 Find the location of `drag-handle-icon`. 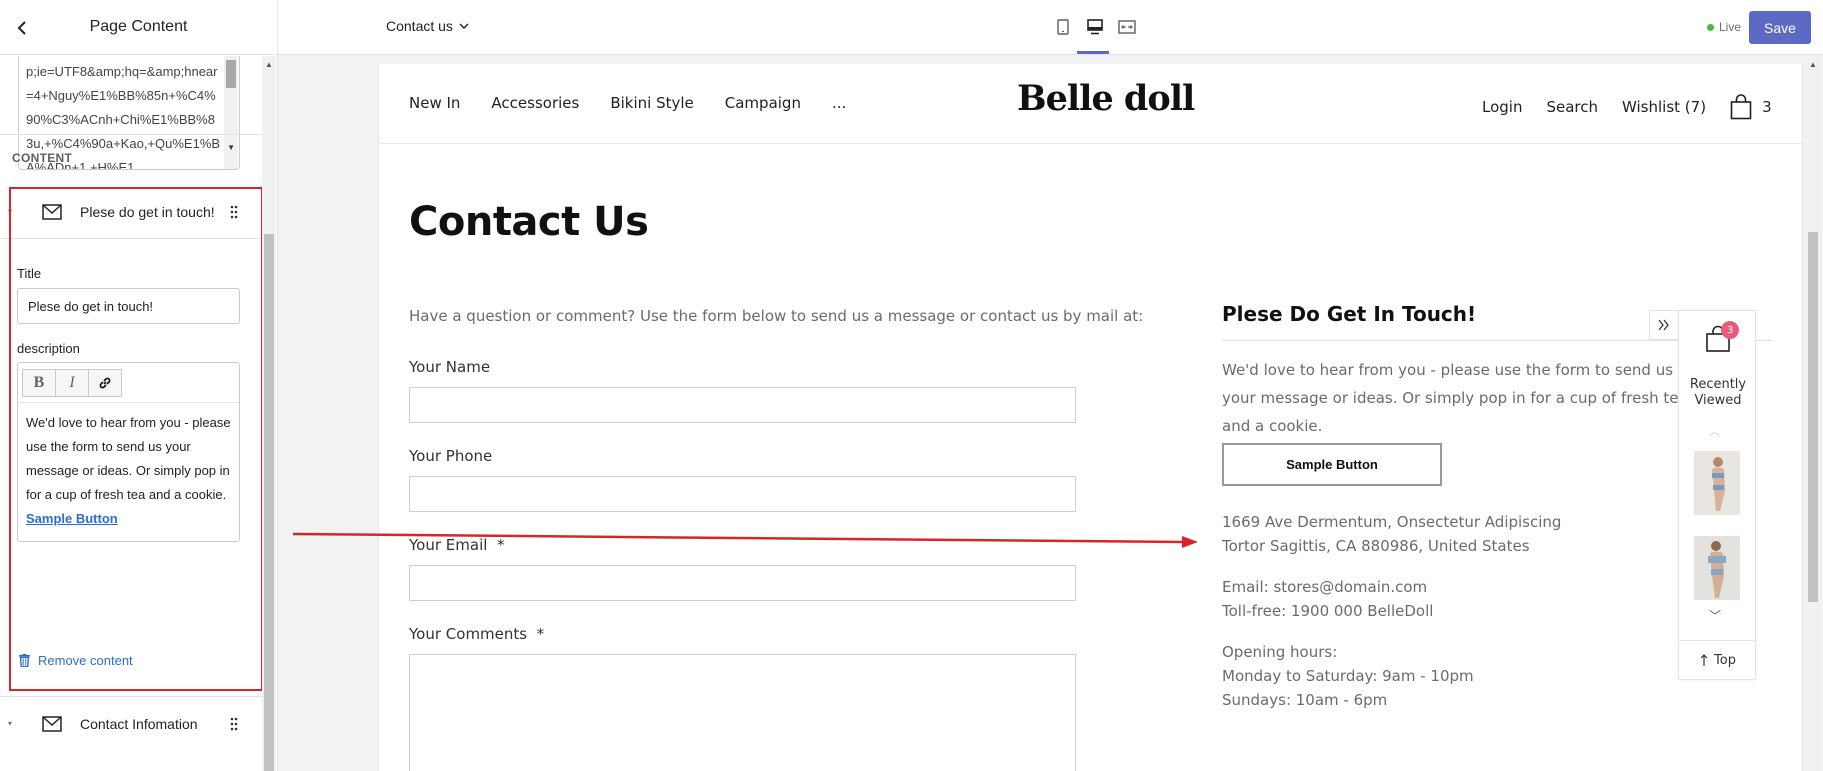

drag-handle-icon is located at coordinates (234, 724).